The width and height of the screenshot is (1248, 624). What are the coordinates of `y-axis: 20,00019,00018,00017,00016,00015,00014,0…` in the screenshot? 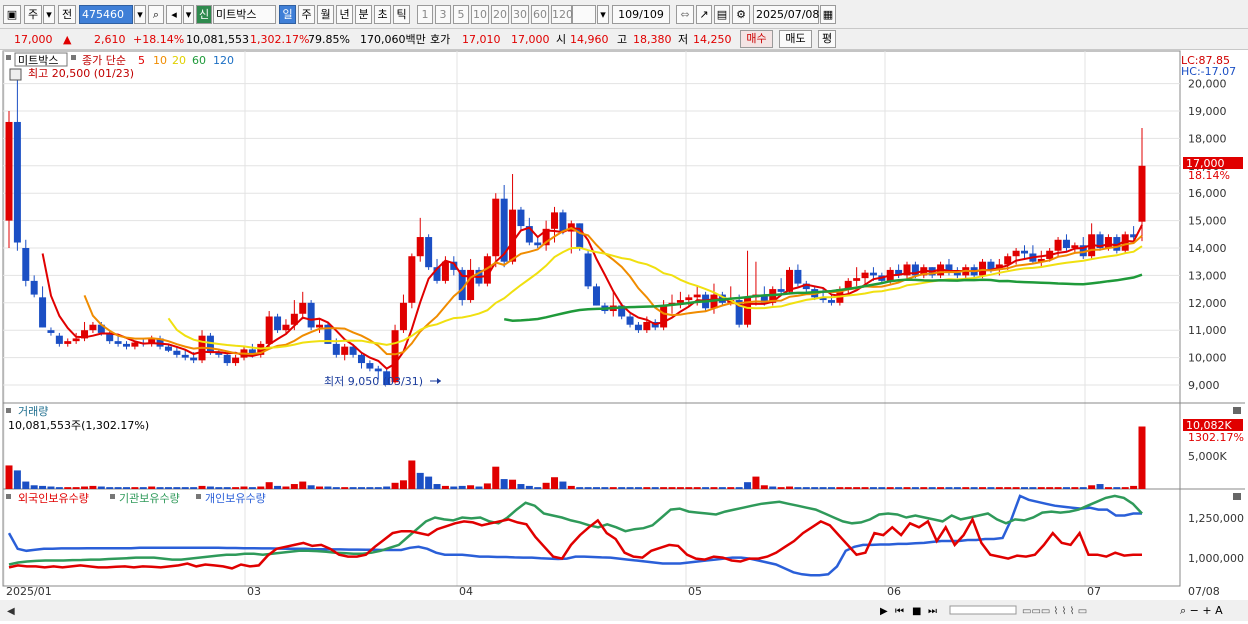 It's located at (1207, 235).